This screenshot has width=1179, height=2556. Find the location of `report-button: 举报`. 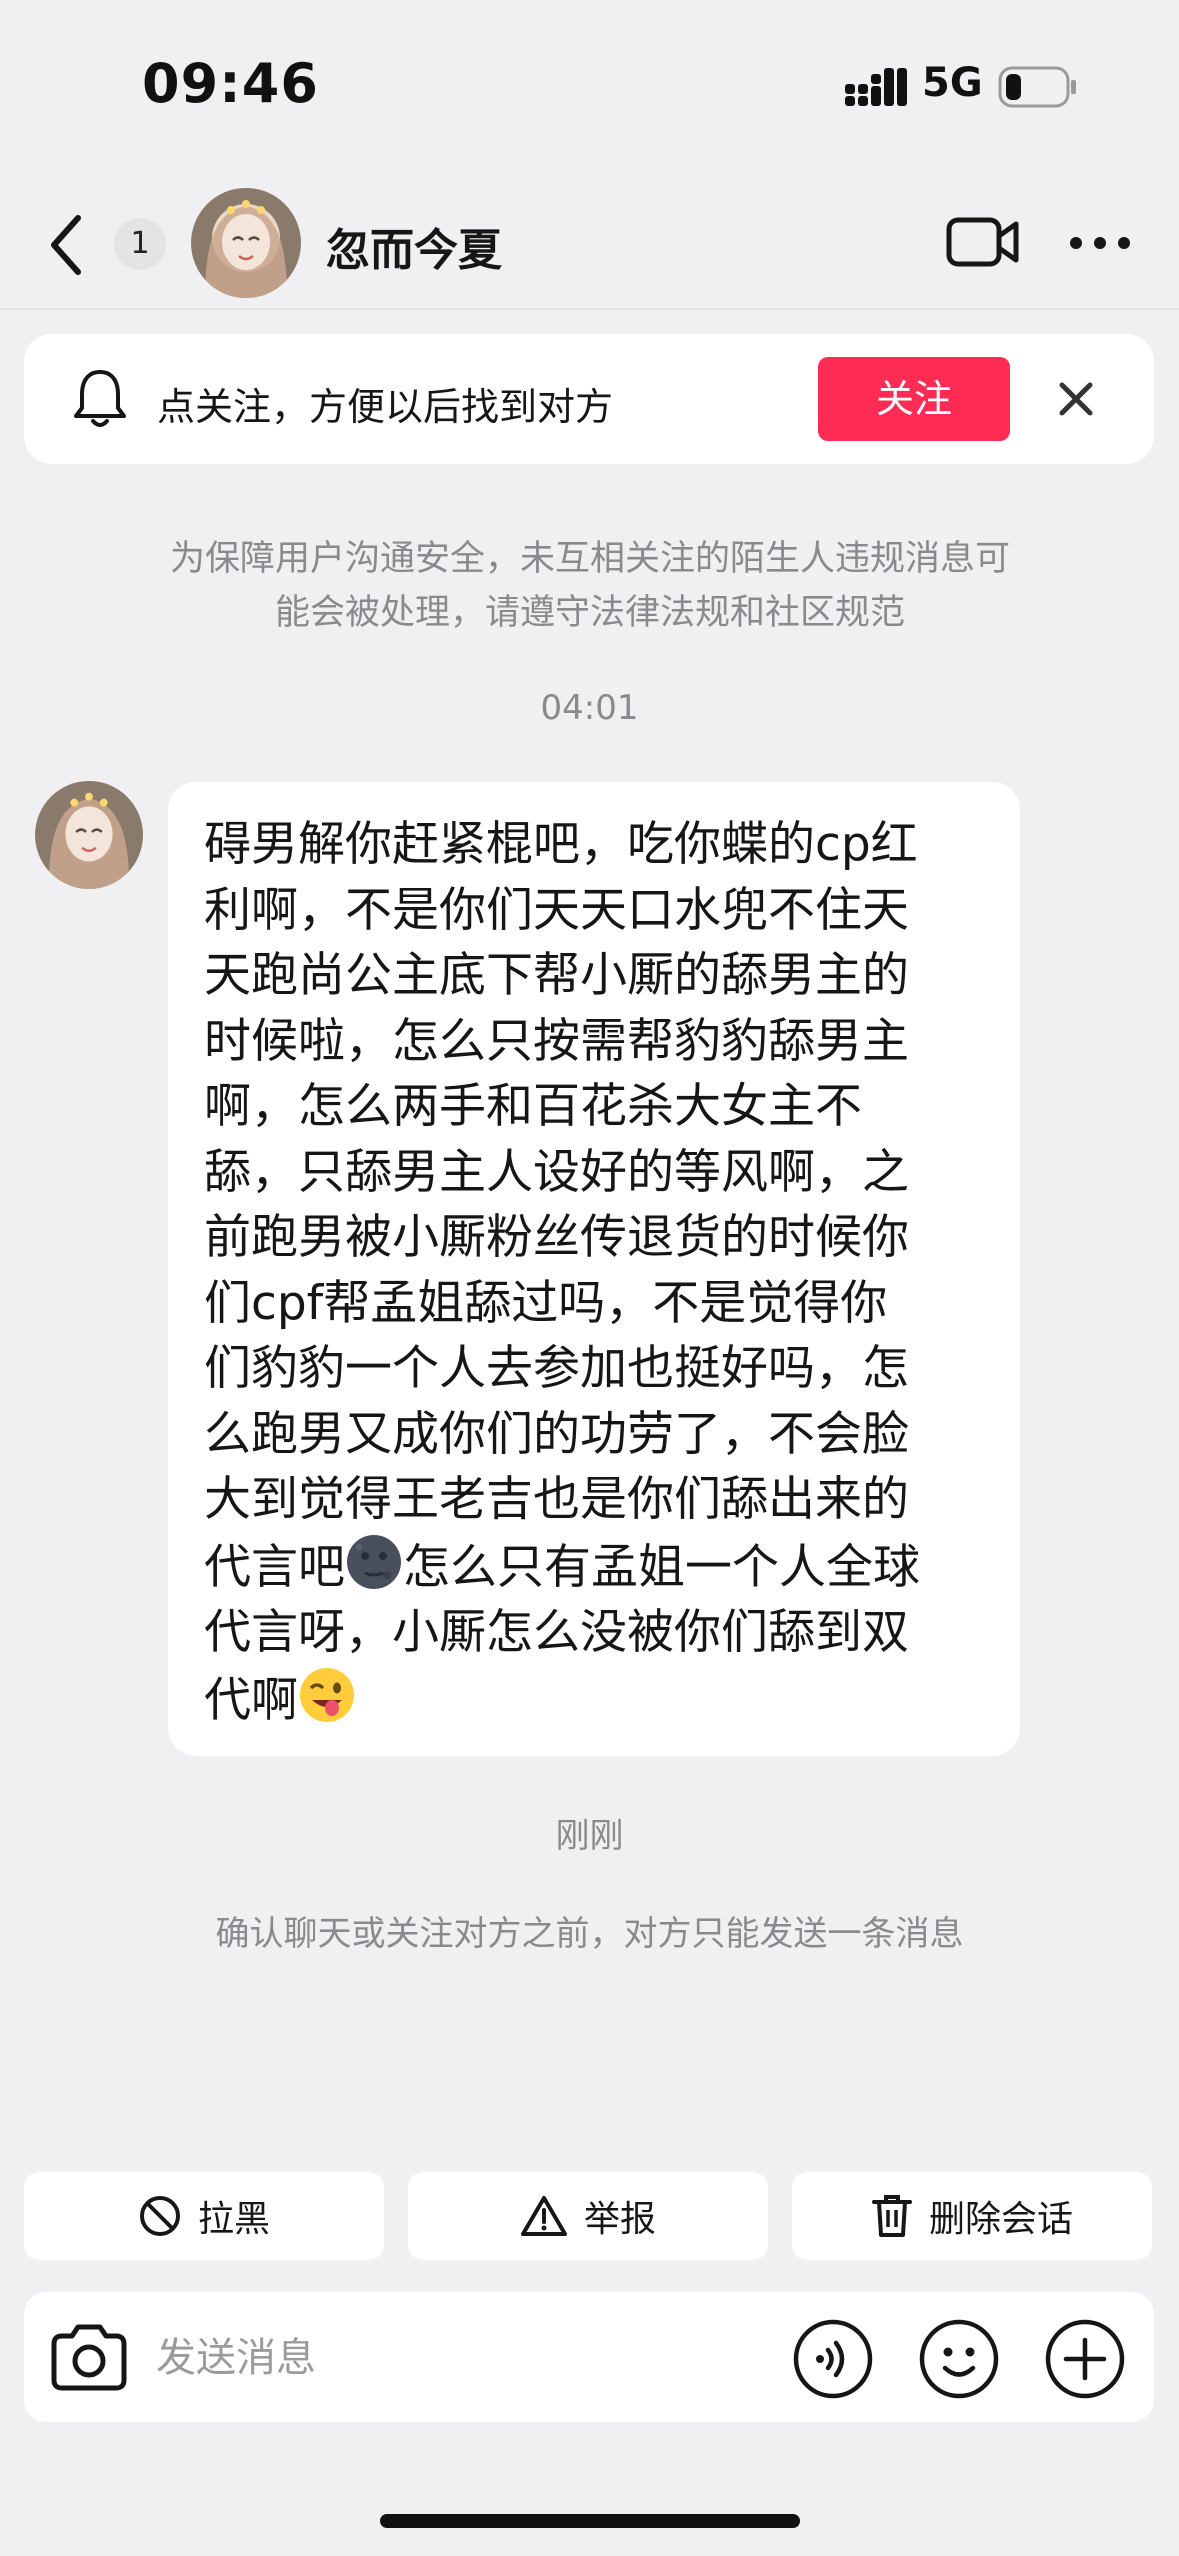

report-button: 举报 is located at coordinates (588, 2216).